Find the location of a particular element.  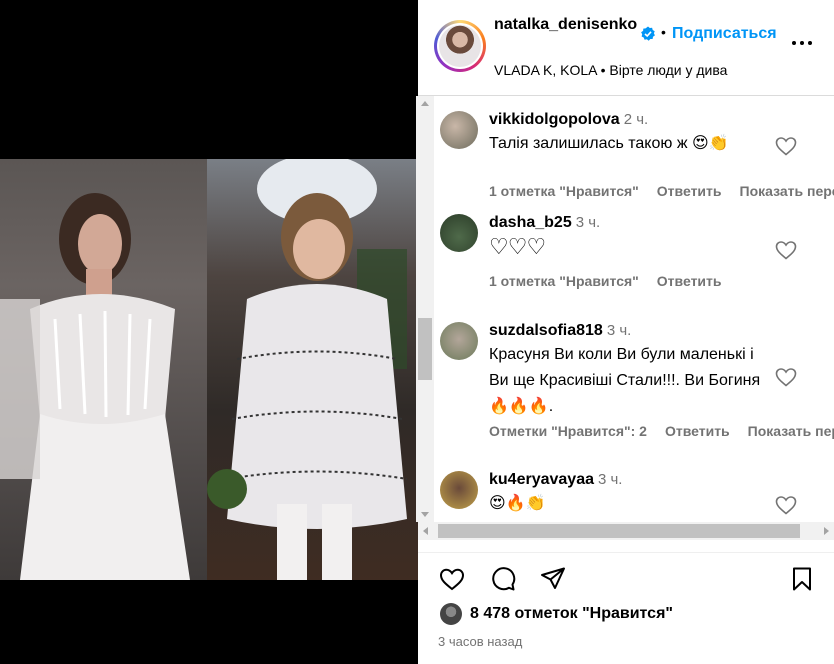

comment-time: 2 ч. is located at coordinates (636, 119).